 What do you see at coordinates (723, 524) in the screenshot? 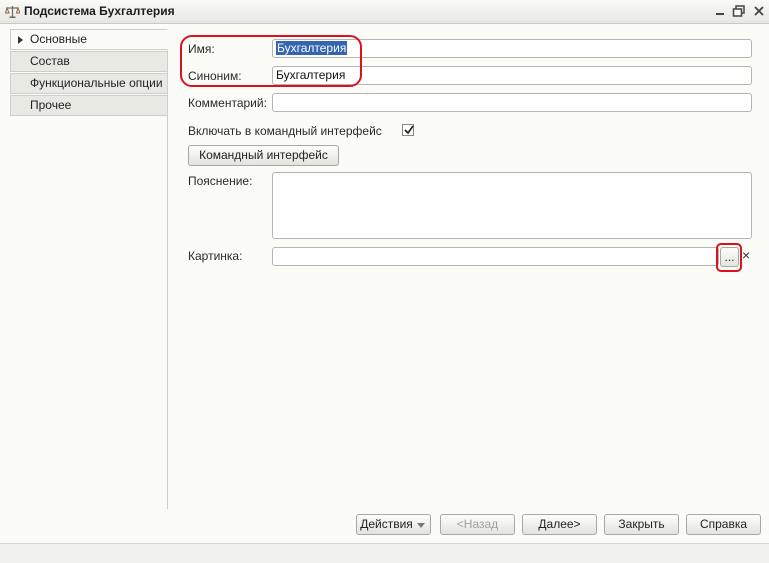
I see `help-button: Справка` at bounding box center [723, 524].